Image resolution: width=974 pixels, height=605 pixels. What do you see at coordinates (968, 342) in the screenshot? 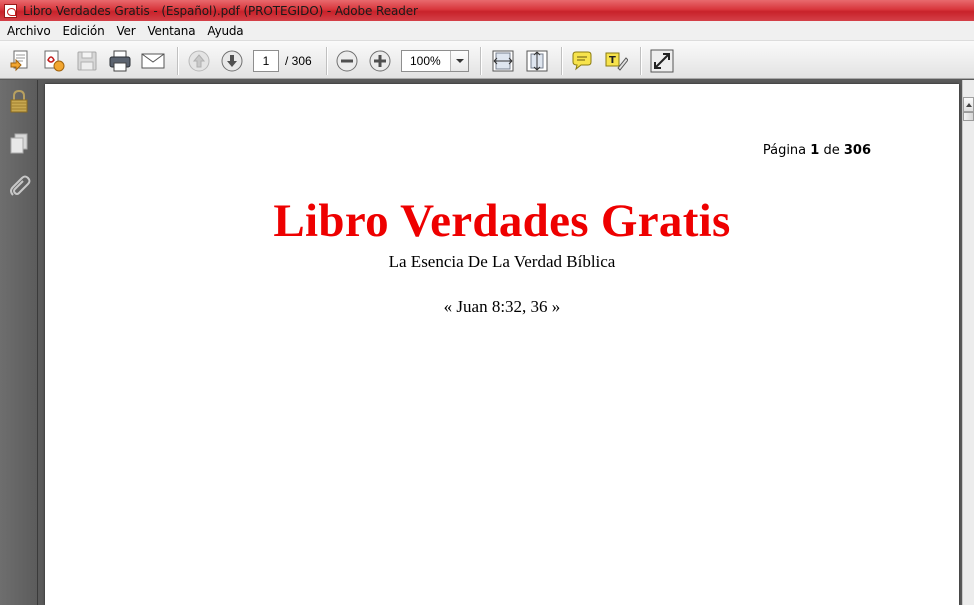
I see `vertical-scrollbar` at bounding box center [968, 342].